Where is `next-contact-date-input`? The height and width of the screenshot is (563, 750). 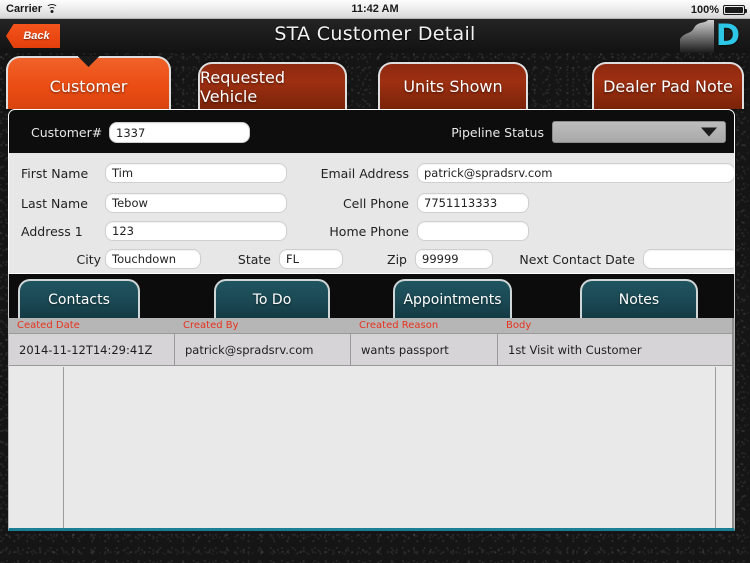
next-contact-date-input is located at coordinates (688, 259).